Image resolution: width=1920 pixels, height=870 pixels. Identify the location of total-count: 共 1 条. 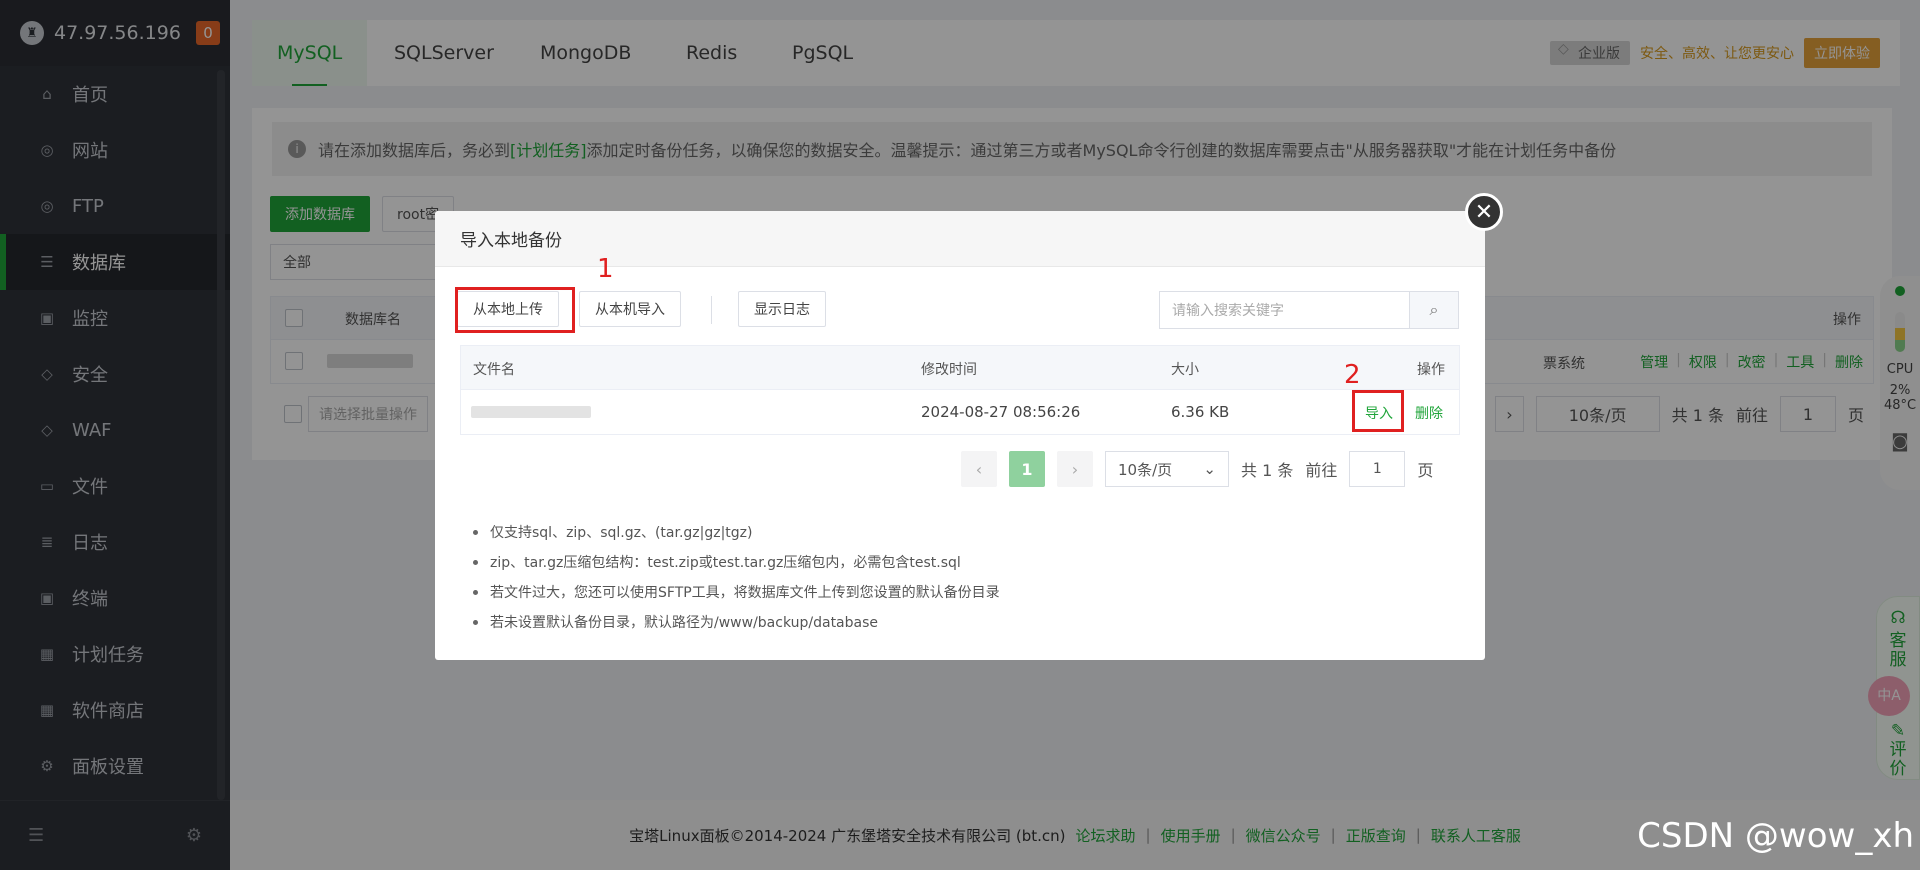
(1267, 470).